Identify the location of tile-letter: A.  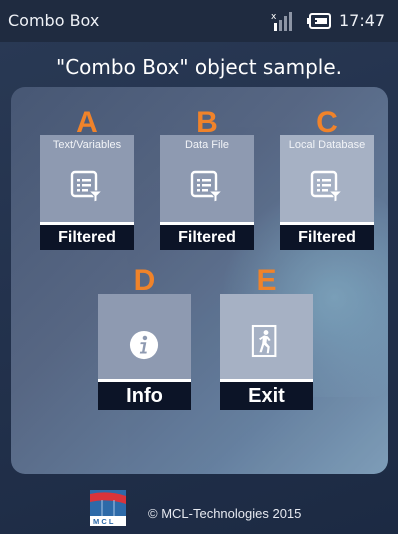
(87, 122).